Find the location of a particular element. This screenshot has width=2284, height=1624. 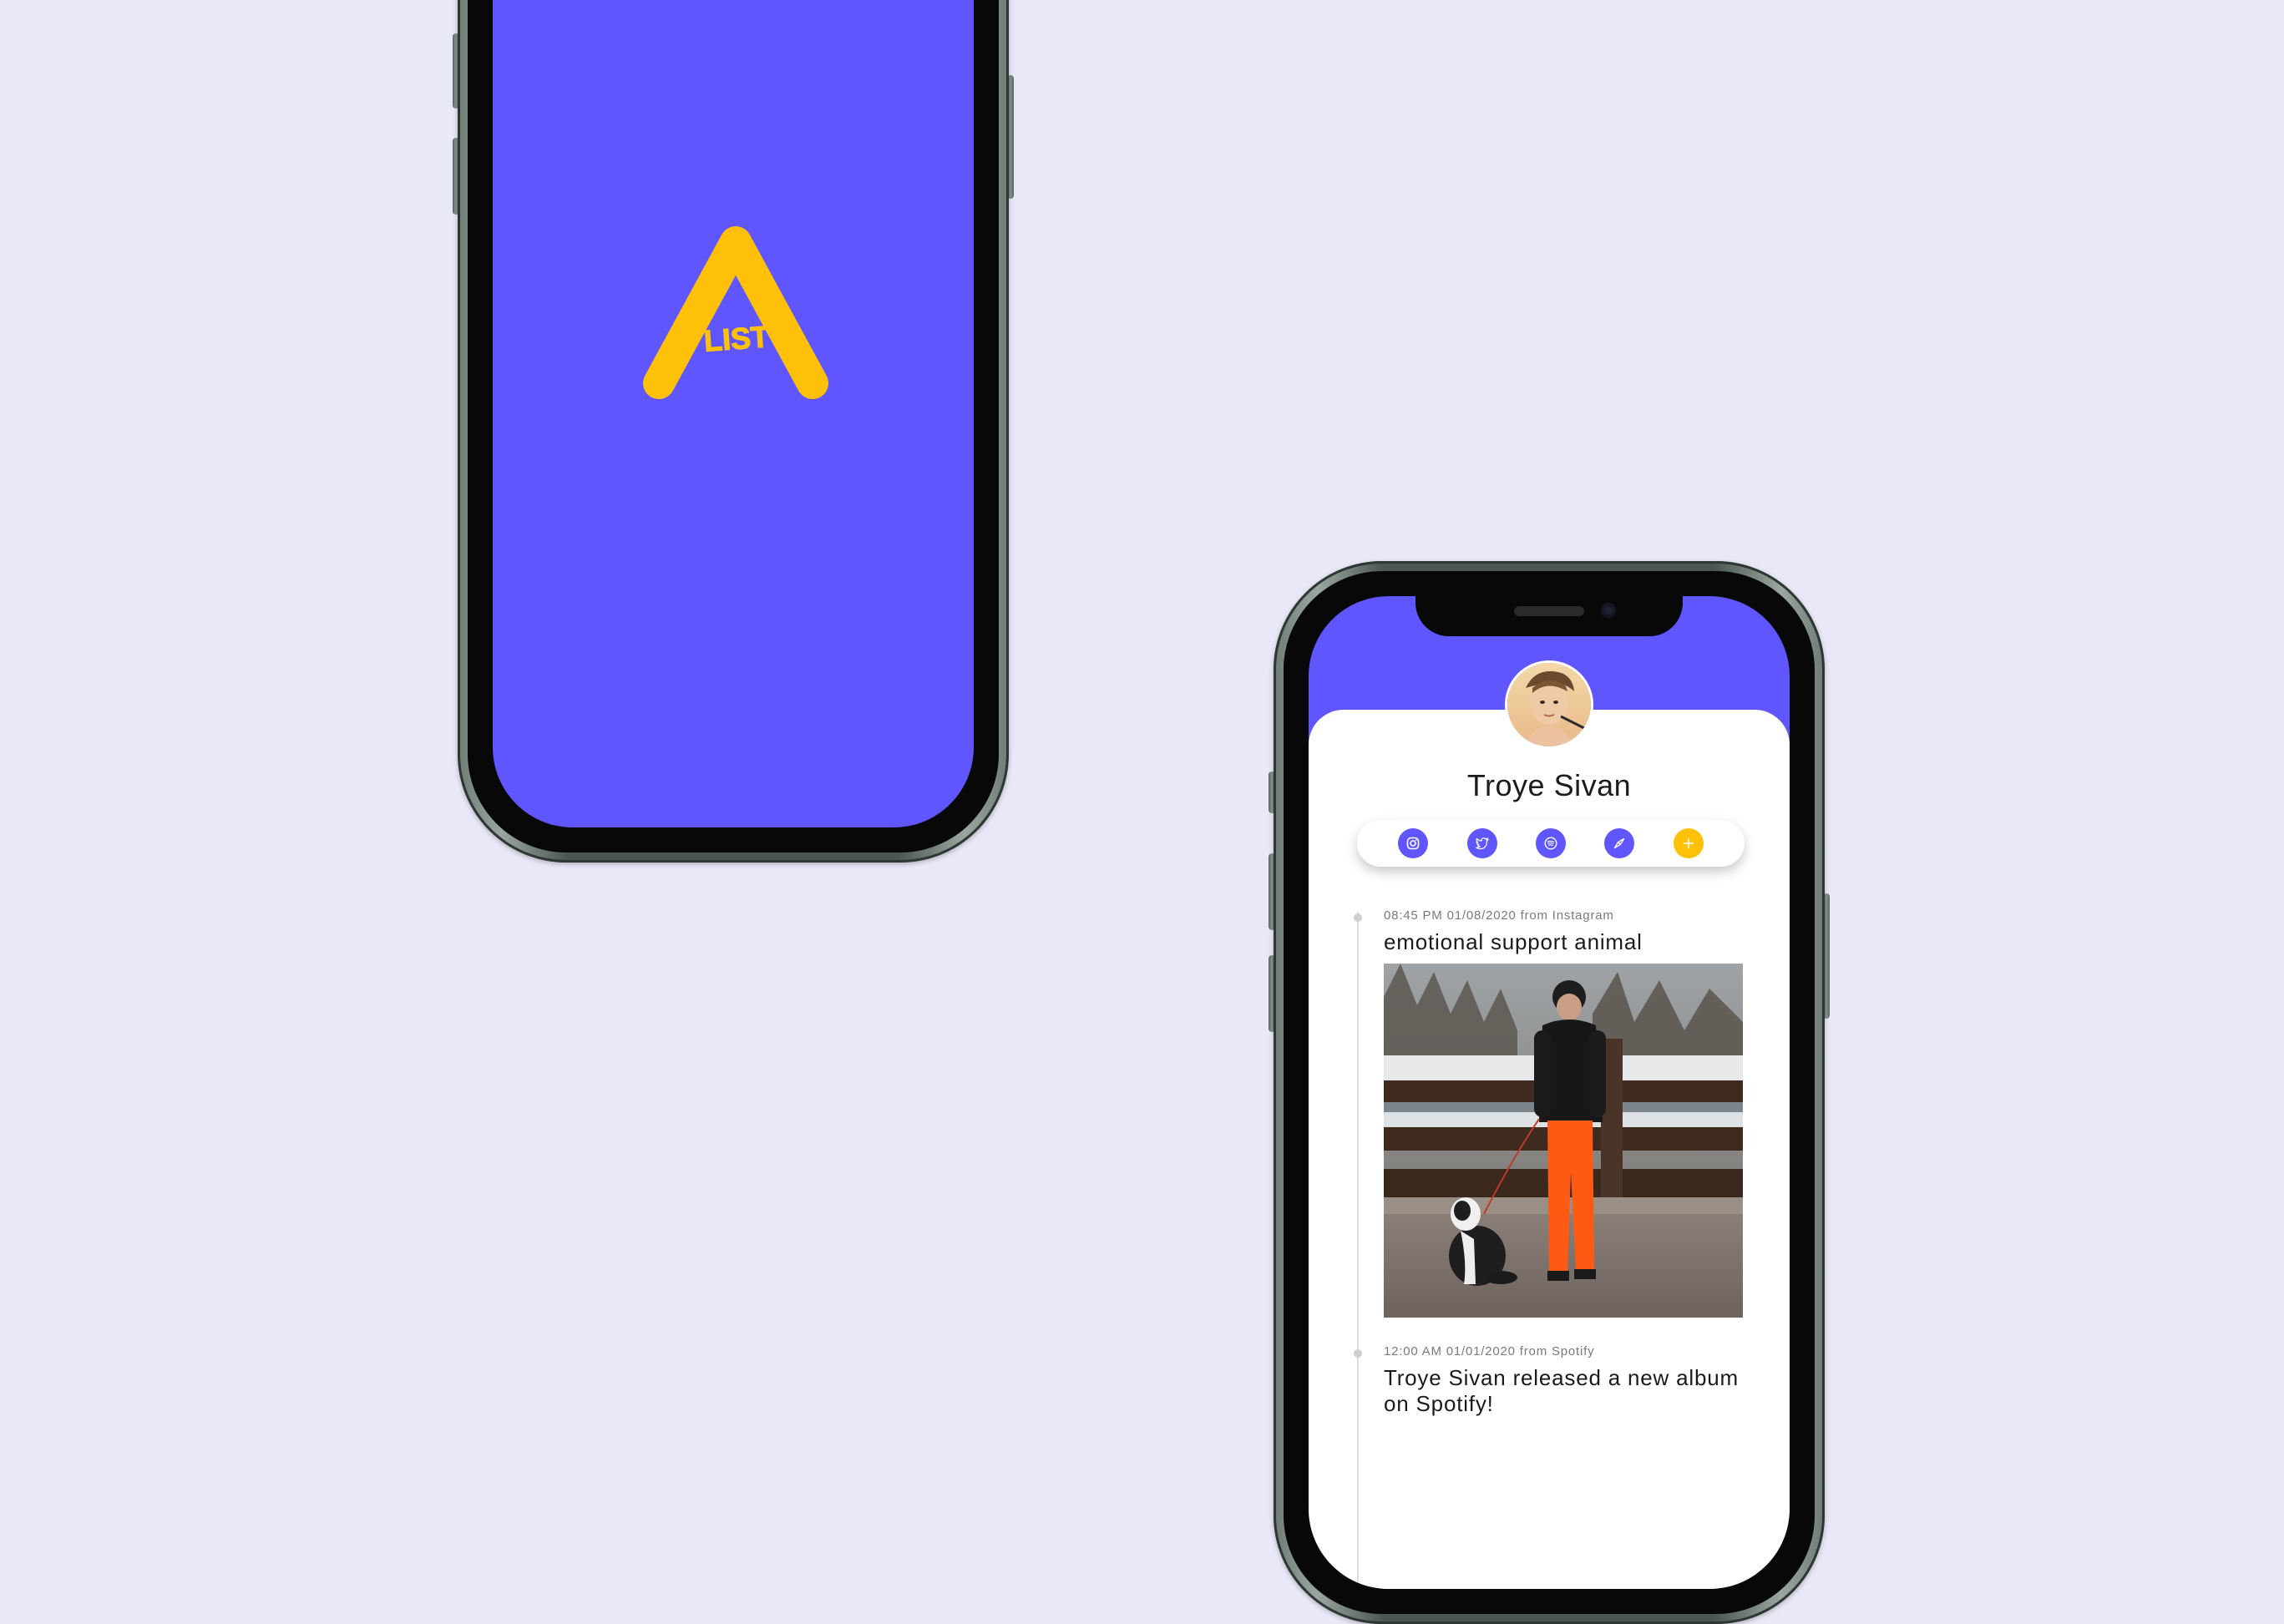

front-camera is located at coordinates (1608, 610).